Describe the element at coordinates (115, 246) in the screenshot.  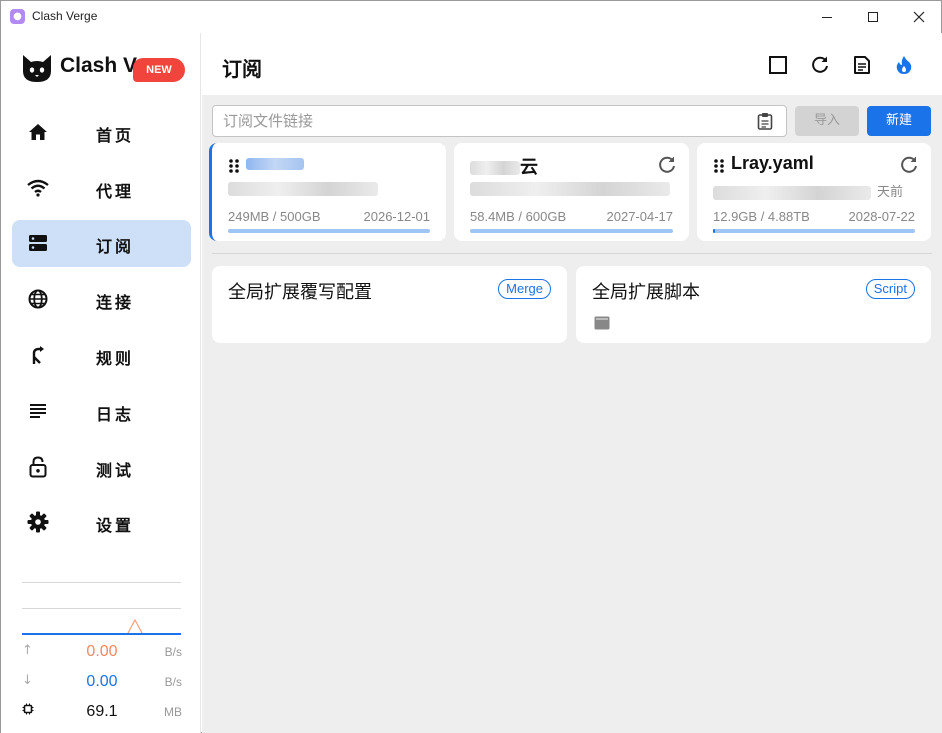
I see `sidebar-item-label: 订阅` at that location.